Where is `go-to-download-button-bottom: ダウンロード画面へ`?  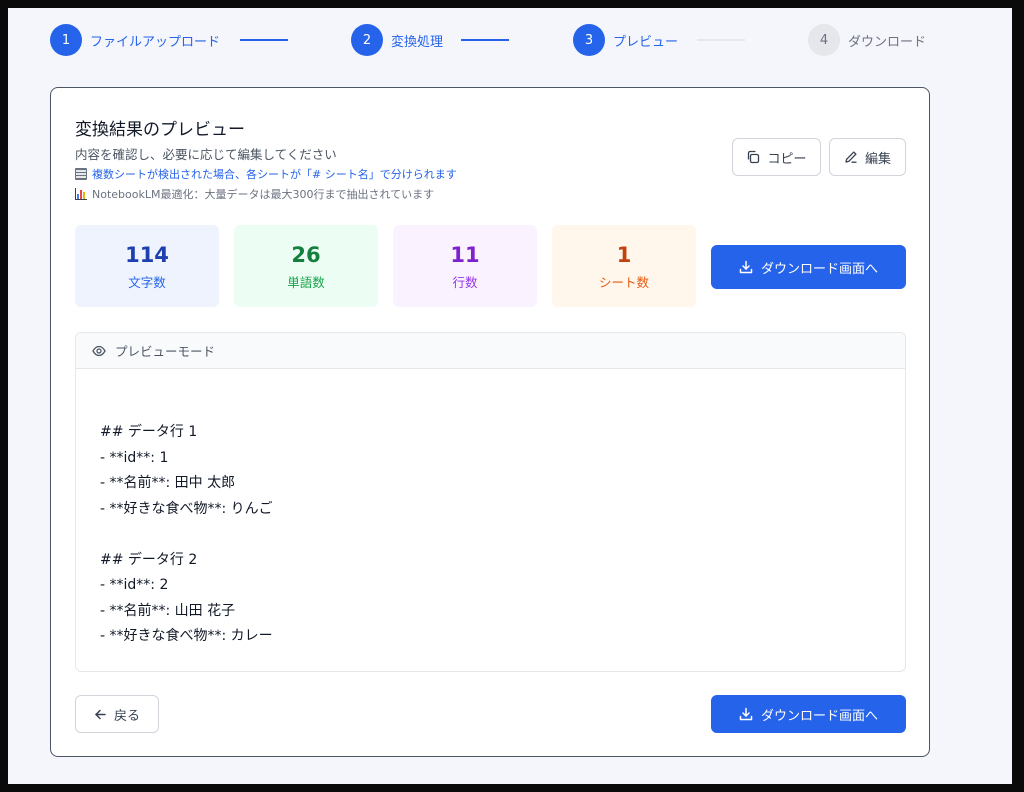
go-to-download-button-bottom: ダウンロード画面へ is located at coordinates (808, 714).